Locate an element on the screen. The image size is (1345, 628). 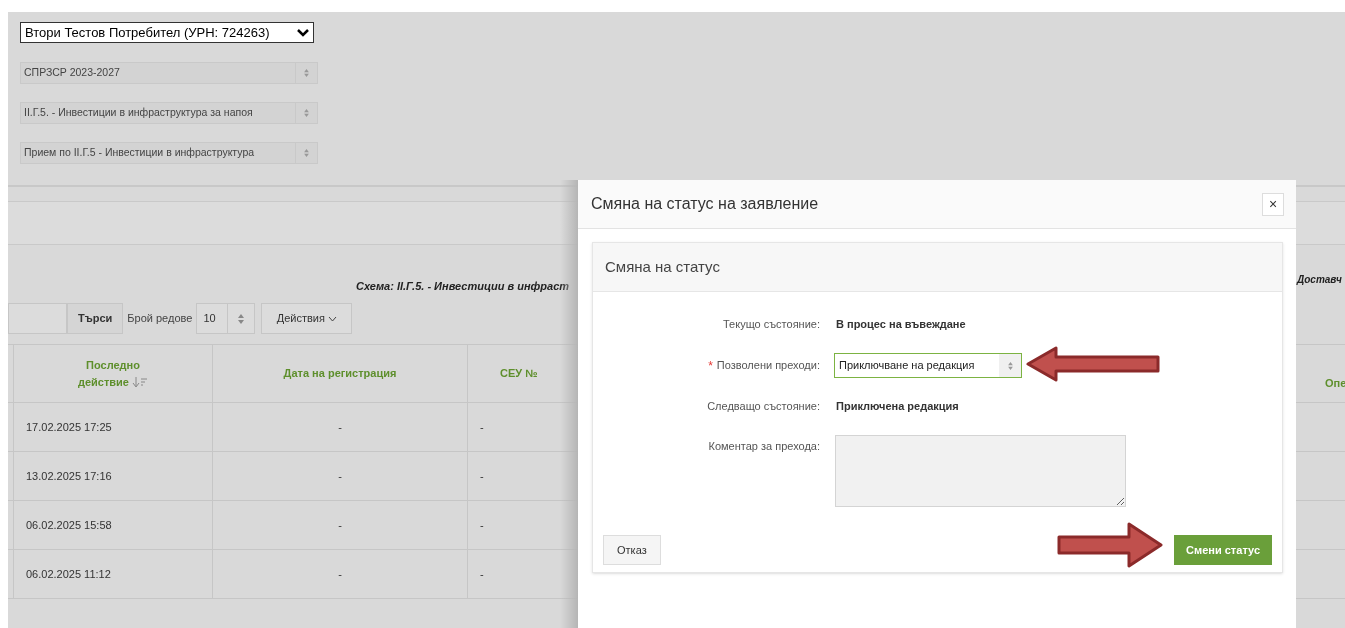
rows-label: Брой редове is located at coordinates (160, 319).